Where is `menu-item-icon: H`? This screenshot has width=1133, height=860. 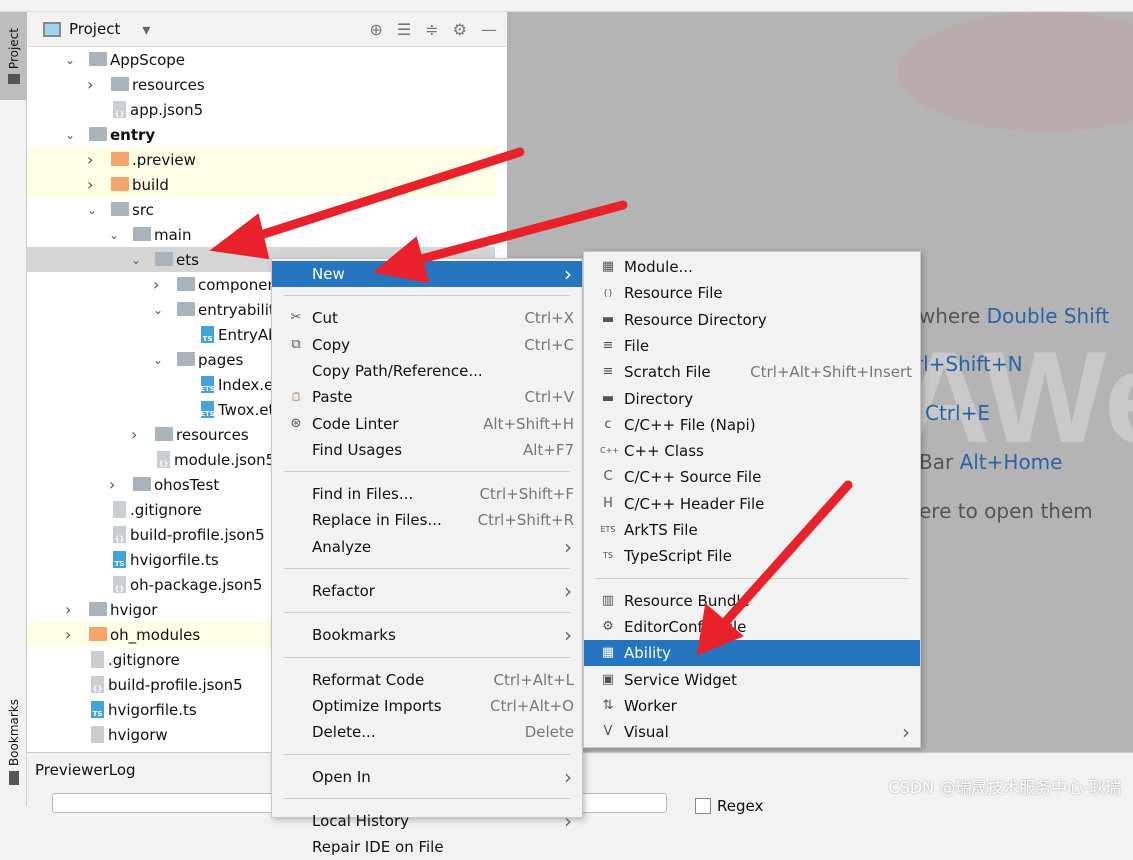
menu-item-icon: H is located at coordinates (608, 503).